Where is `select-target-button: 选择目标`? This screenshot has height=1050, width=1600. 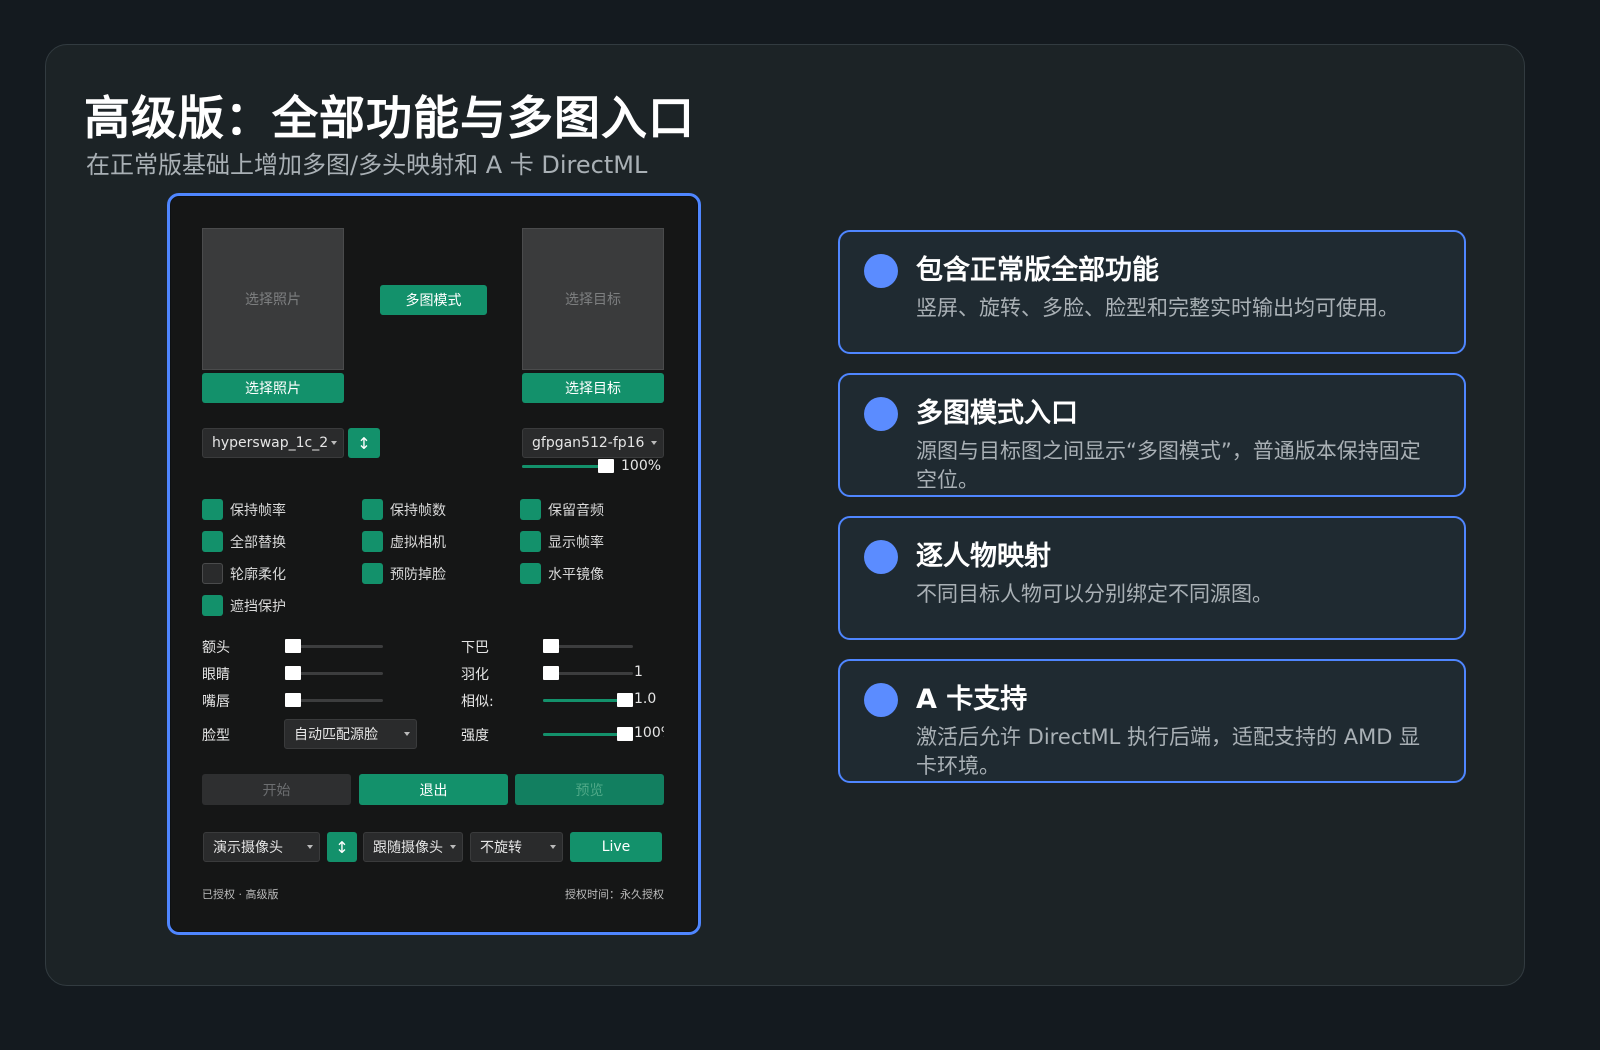
select-target-button: 选择目标 is located at coordinates (593, 388).